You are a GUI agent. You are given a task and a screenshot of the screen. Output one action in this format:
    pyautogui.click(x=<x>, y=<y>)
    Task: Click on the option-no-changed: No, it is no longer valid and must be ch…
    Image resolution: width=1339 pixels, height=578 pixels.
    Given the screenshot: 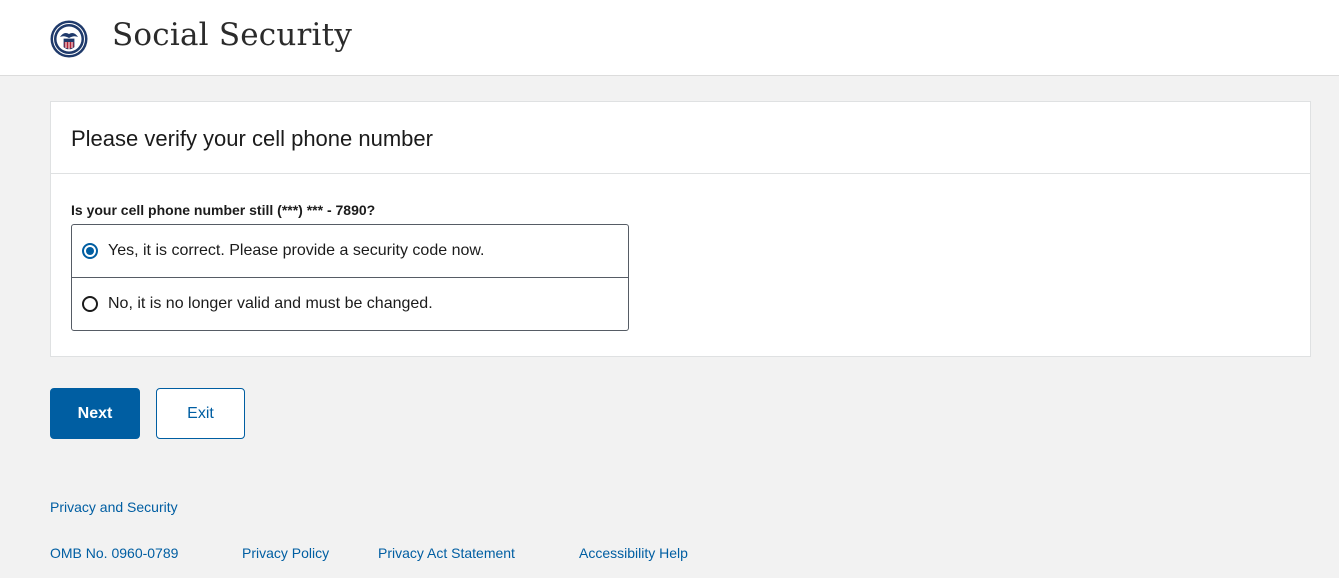 What is the action you would take?
    pyautogui.click(x=350, y=303)
    